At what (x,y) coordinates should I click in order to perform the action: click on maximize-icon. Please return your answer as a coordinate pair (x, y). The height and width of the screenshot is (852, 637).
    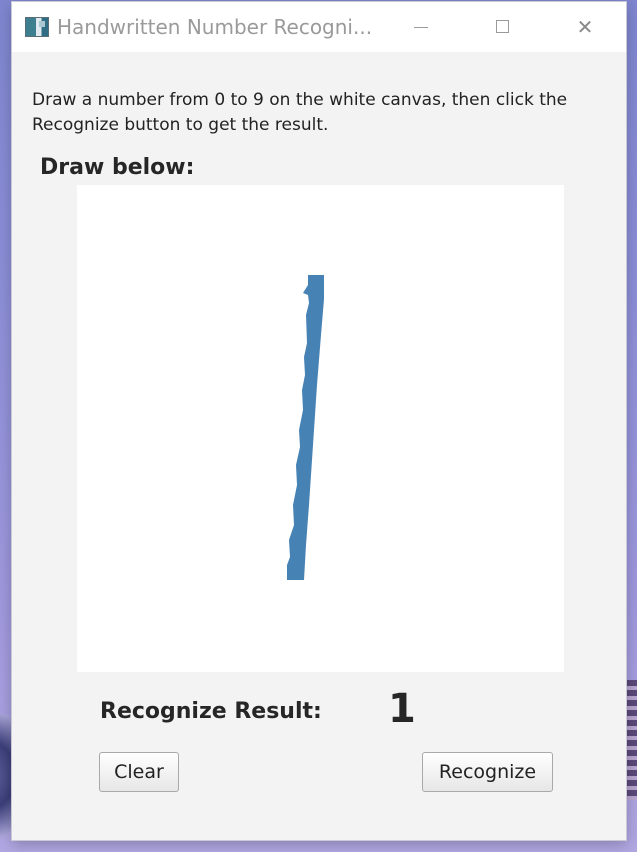
    Looking at the image, I should click on (502, 26).